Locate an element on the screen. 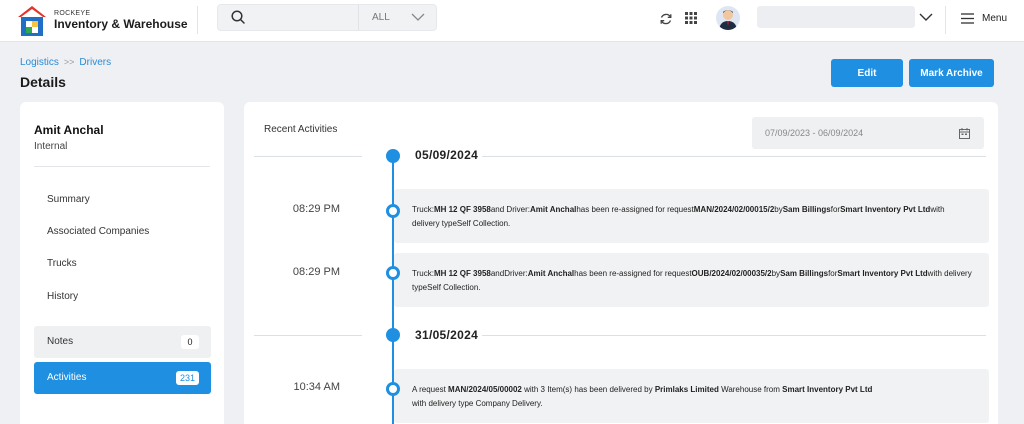 This screenshot has width=1024, height=424. breadcrumb-drivers: Drivers is located at coordinates (95, 62).